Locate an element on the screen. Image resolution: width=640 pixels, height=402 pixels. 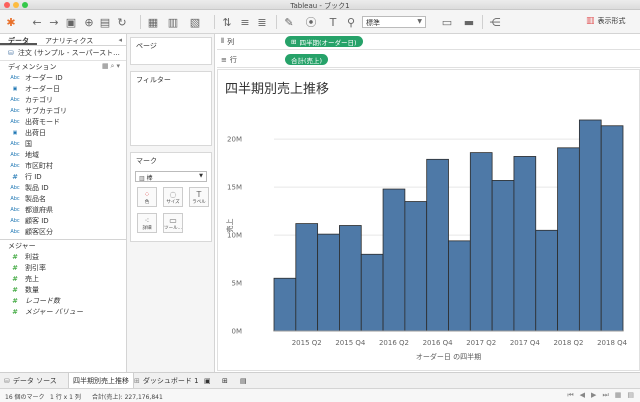
dimension-field: Abc 顧客区分 is located at coordinates (63, 232).